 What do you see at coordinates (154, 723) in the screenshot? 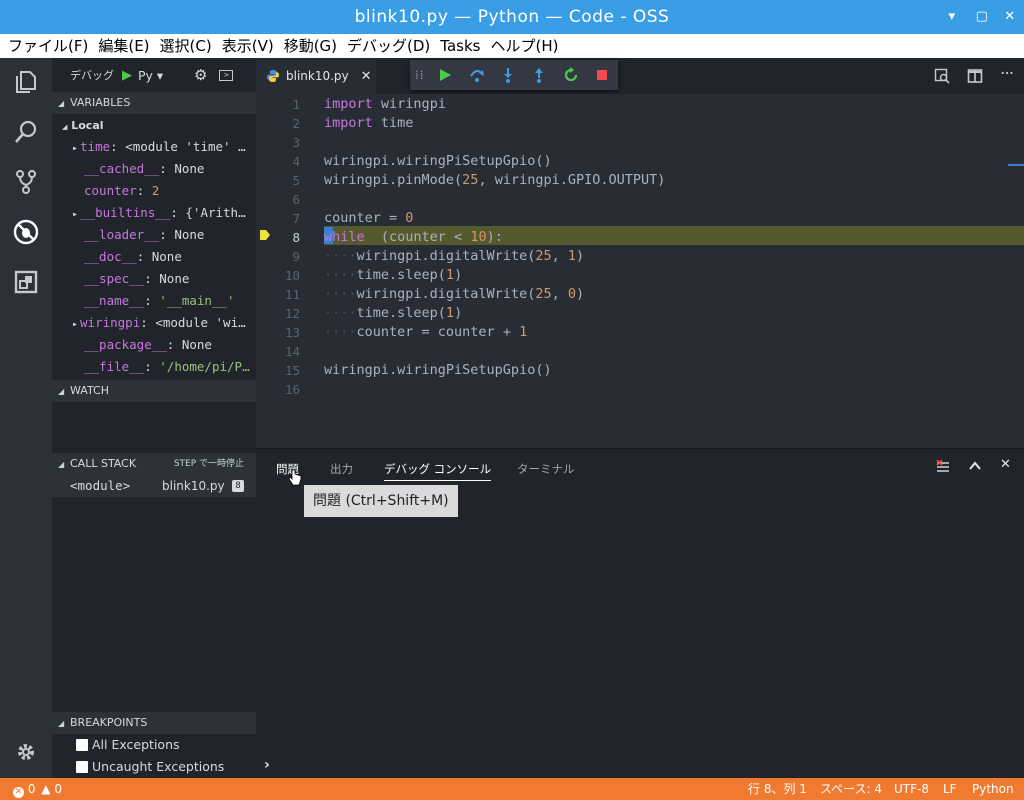
I see `breakpoints-section-header: ◢ BREAKPOINTS` at bounding box center [154, 723].